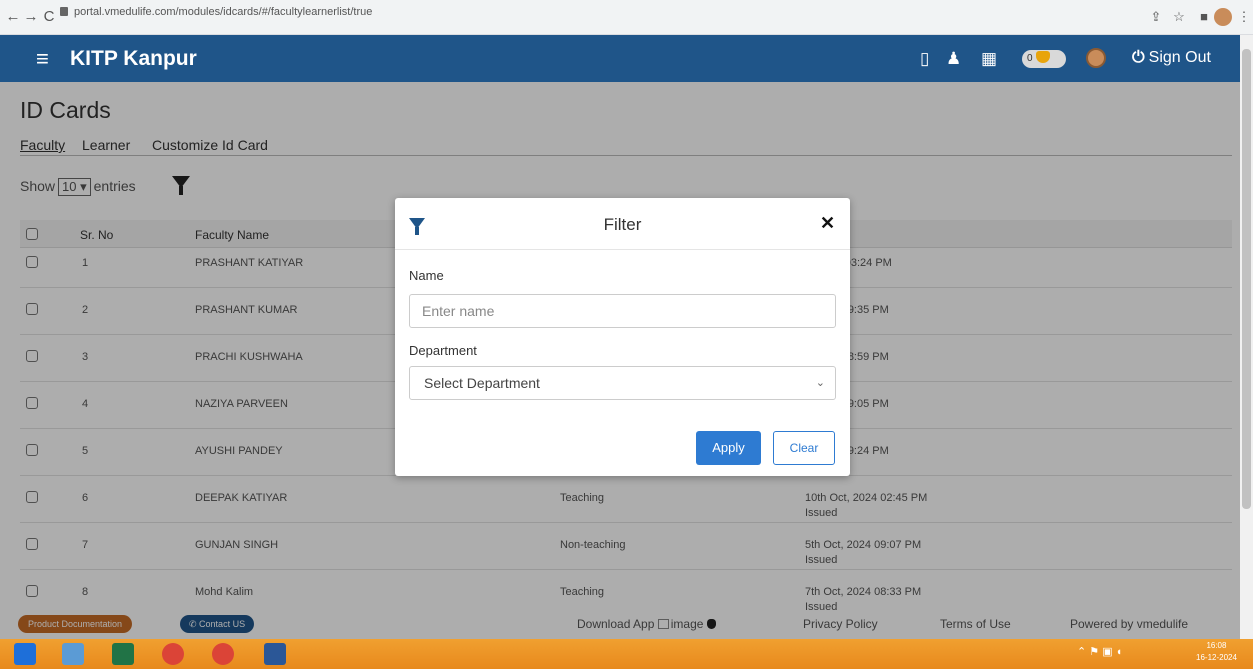  I want to click on system-clock: 16:08 16-12-2024, so click(1216, 652).